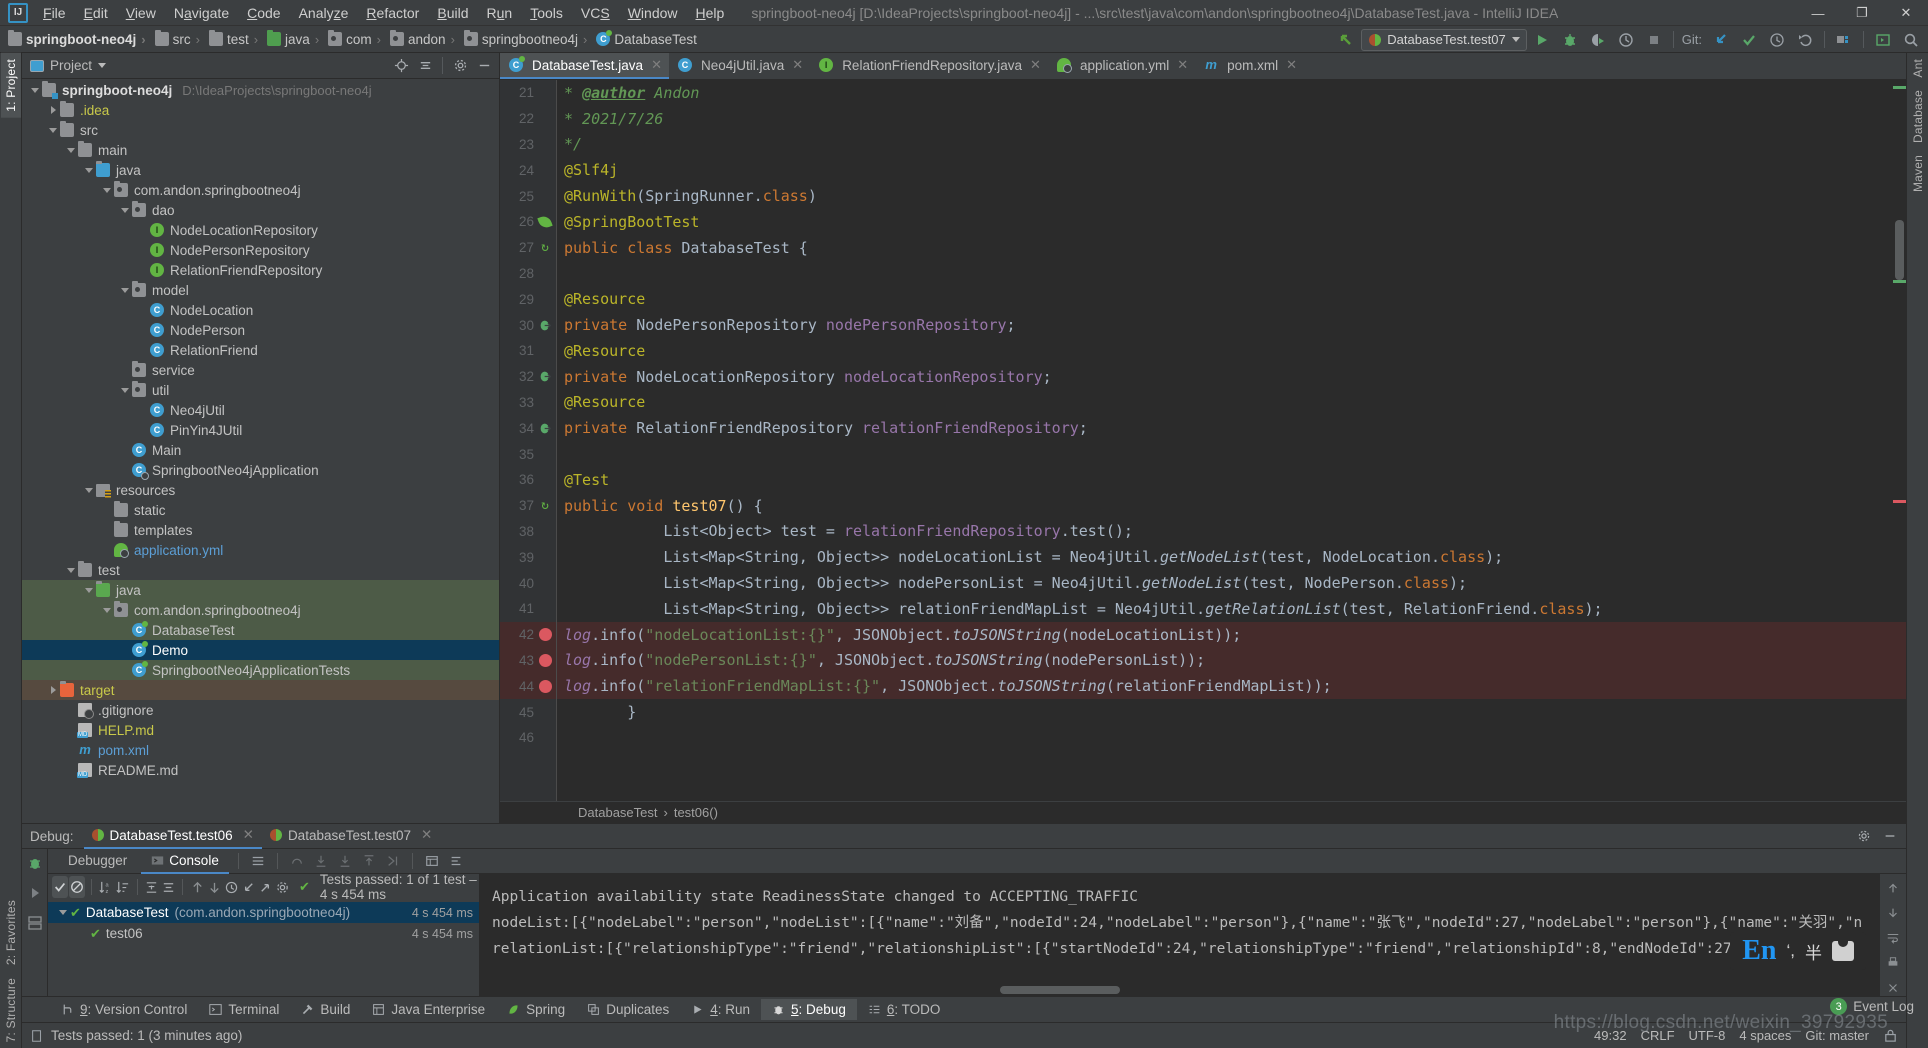 This screenshot has height=1048, width=1928. I want to click on tree-node-springbootneo4japplication: C SpringbootNeo4jApplication, so click(260, 470).